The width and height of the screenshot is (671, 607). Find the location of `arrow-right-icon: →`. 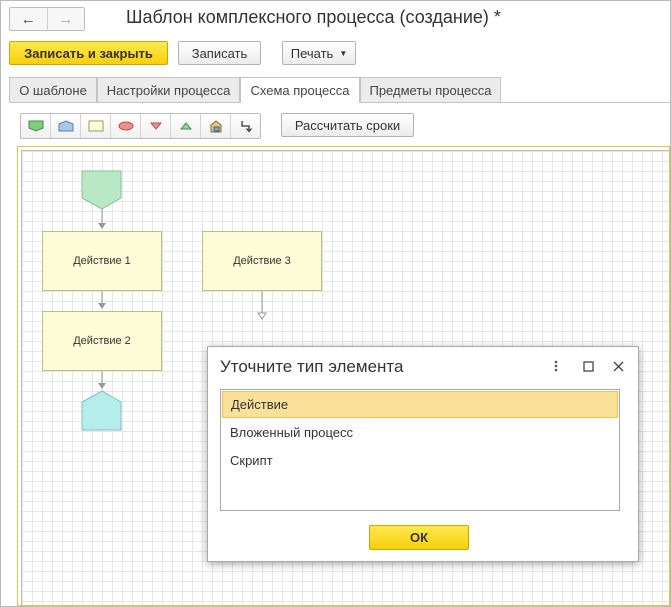

arrow-right-icon: → is located at coordinates (66, 19).